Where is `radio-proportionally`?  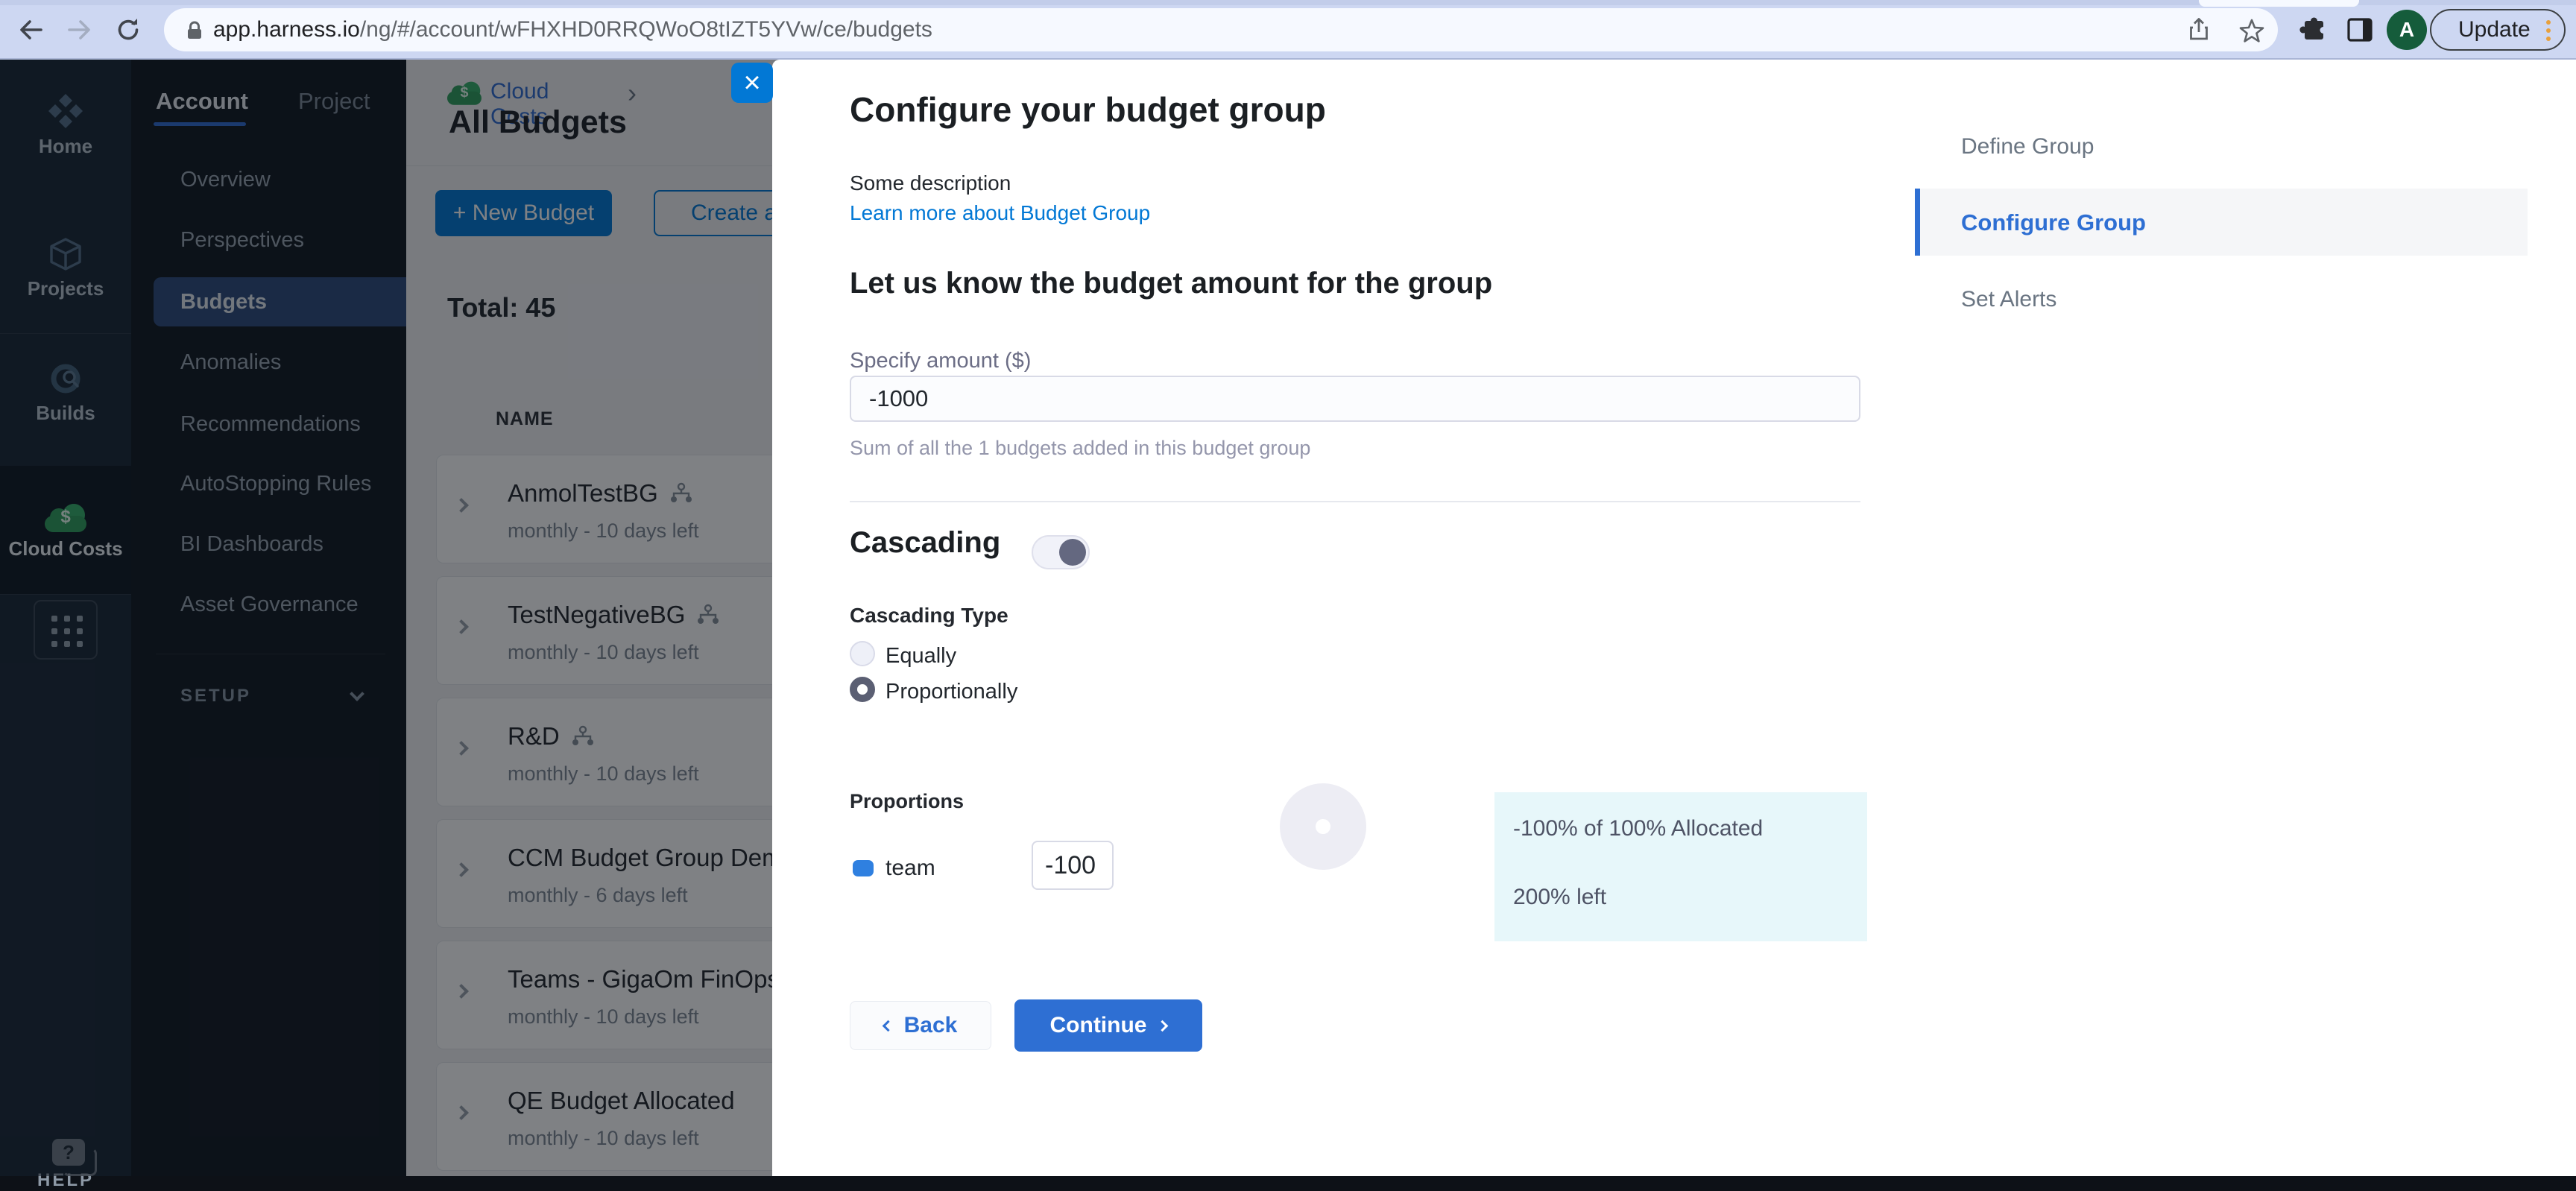
radio-proportionally is located at coordinates (862, 689).